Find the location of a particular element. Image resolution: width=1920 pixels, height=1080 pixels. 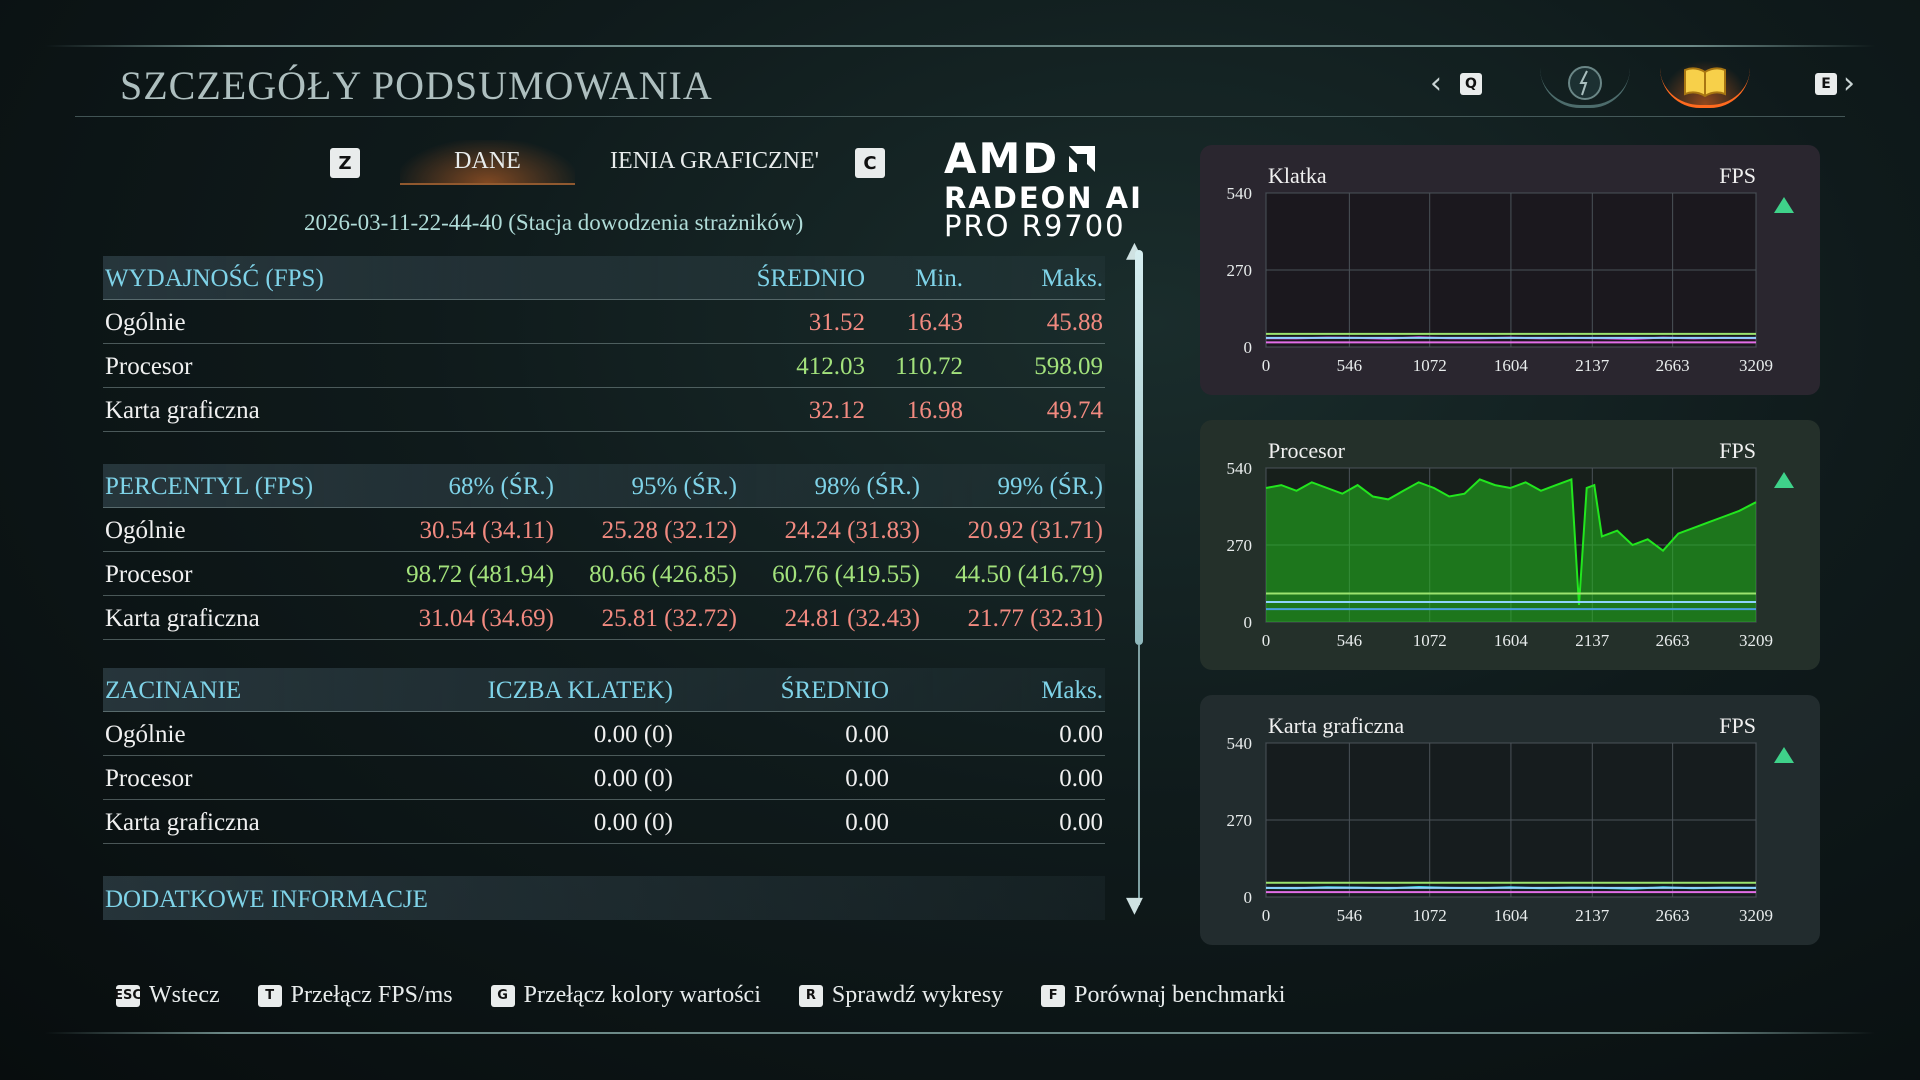

cell-value: 98.72 (481.94) is located at coordinates (480, 574).